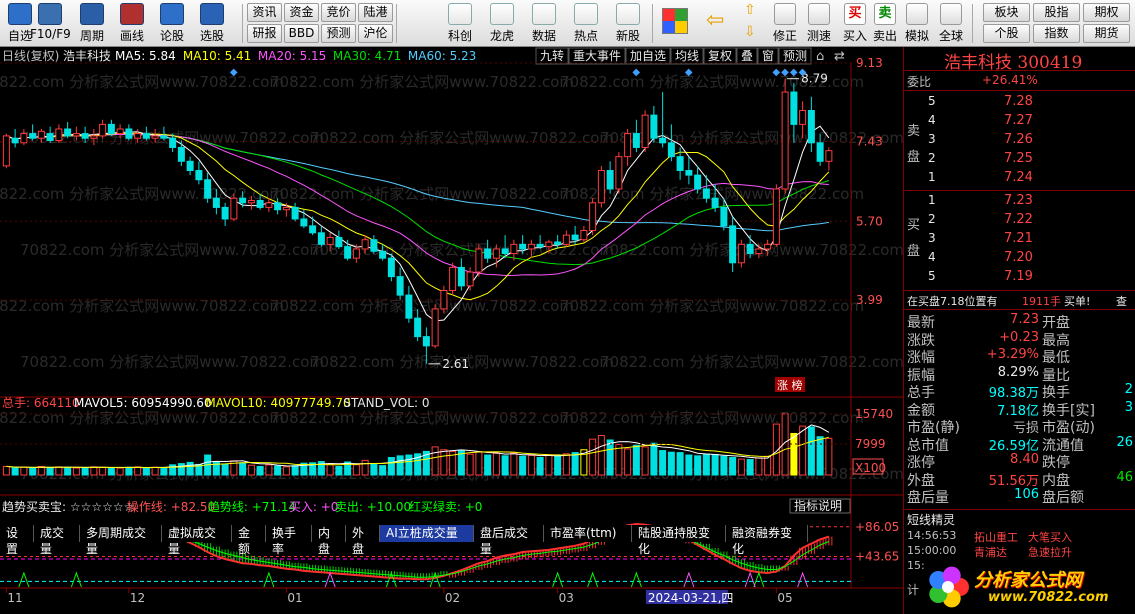 This screenshot has height=614, width=1135. What do you see at coordinates (301, 12) in the screenshot?
I see `toolbar-grid-2-button: 资金` at bounding box center [301, 12].